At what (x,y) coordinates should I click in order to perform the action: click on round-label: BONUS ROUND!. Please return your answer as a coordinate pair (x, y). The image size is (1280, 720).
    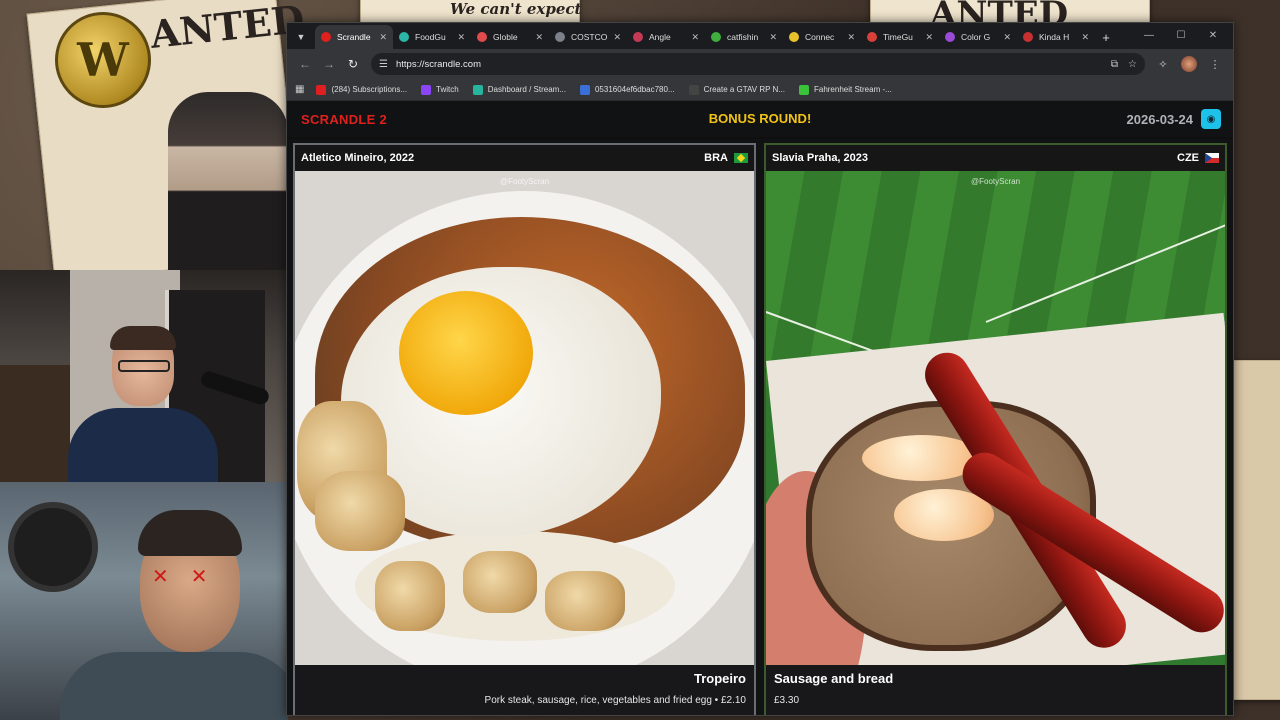
    Looking at the image, I should click on (760, 118).